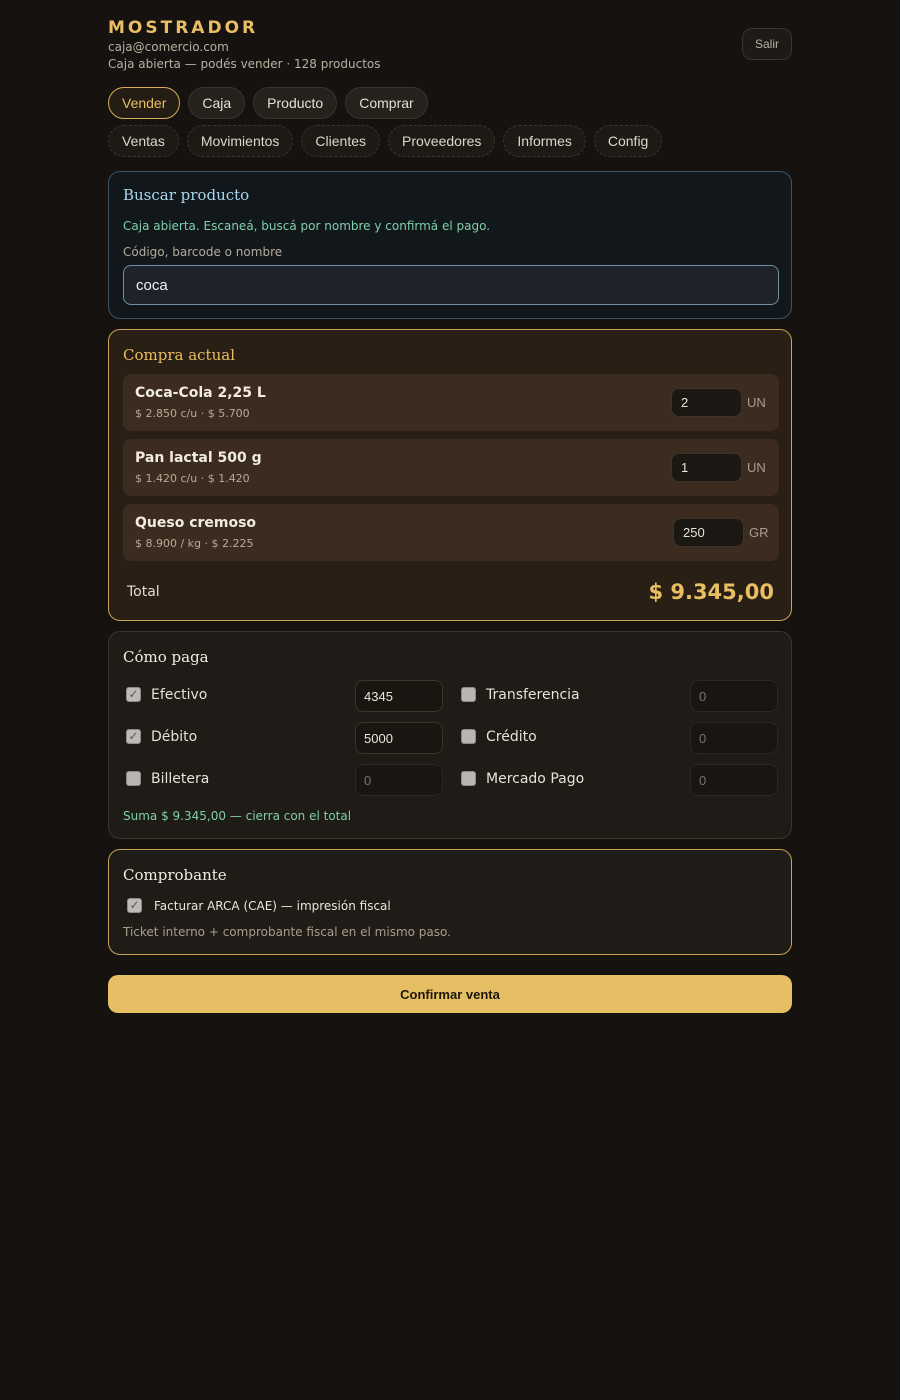  Describe the element at coordinates (180, 779) in the screenshot. I see `billetera-label: Billetera` at that location.